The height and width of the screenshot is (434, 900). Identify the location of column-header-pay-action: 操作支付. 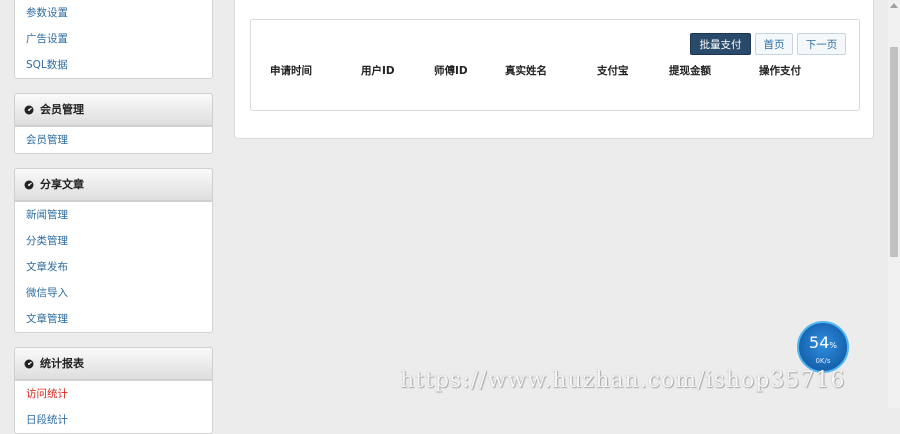
(780, 71).